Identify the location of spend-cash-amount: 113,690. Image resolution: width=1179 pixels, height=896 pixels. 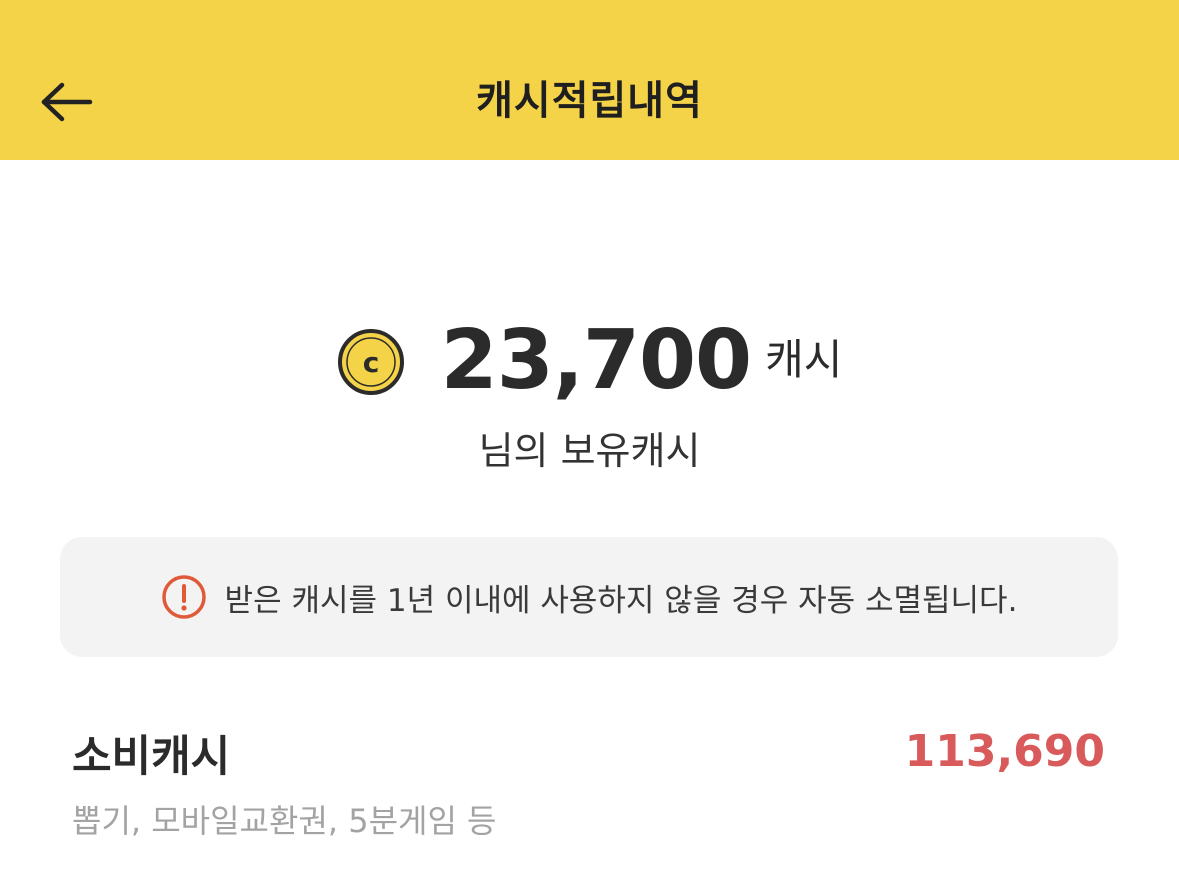
(1004, 751).